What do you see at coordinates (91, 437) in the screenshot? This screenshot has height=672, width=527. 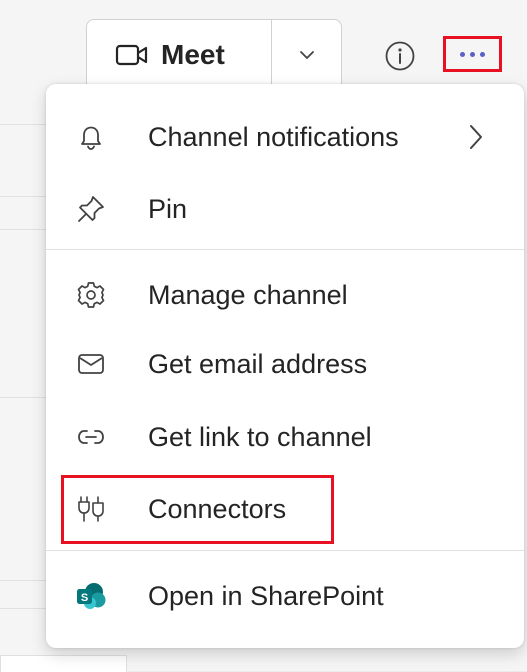 I see `link-icon` at bounding box center [91, 437].